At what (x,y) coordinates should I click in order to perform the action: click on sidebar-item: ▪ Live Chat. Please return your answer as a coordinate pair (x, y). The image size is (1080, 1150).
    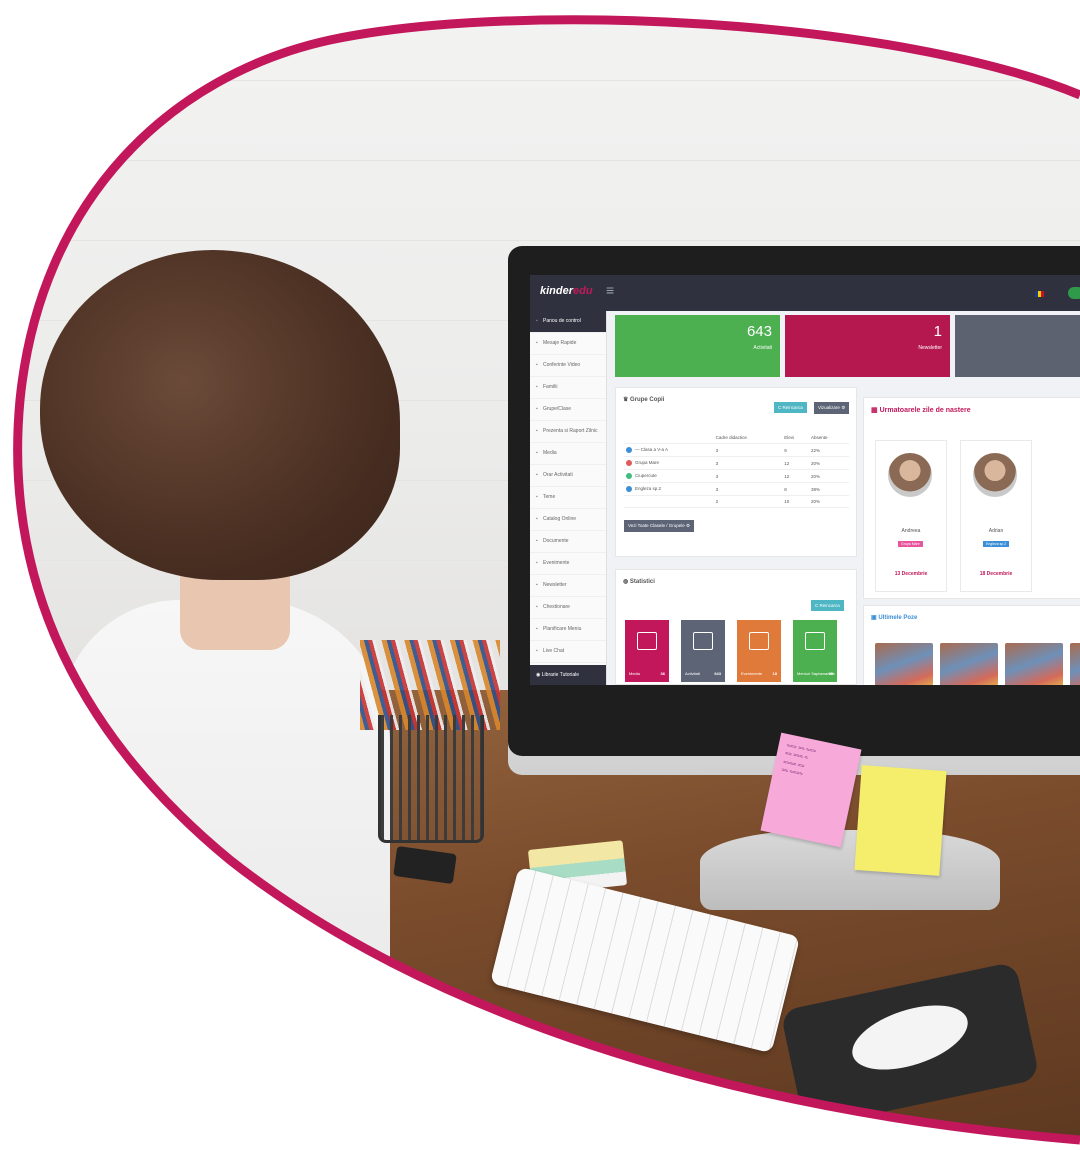
    Looking at the image, I should click on (568, 652).